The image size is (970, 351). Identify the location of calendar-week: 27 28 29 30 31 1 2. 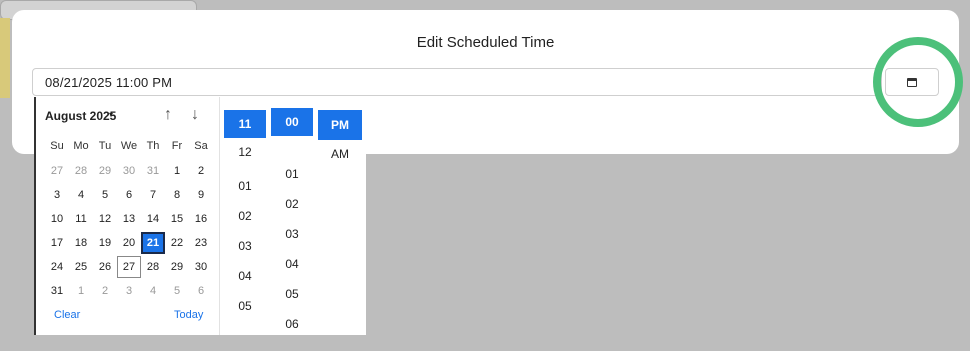
(129, 171).